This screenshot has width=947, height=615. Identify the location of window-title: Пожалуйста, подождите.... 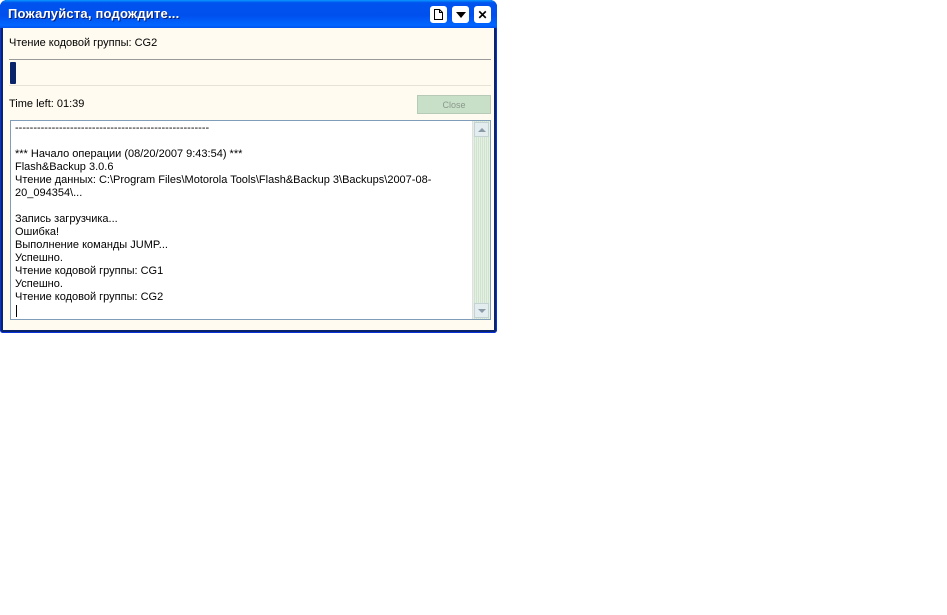
(94, 13).